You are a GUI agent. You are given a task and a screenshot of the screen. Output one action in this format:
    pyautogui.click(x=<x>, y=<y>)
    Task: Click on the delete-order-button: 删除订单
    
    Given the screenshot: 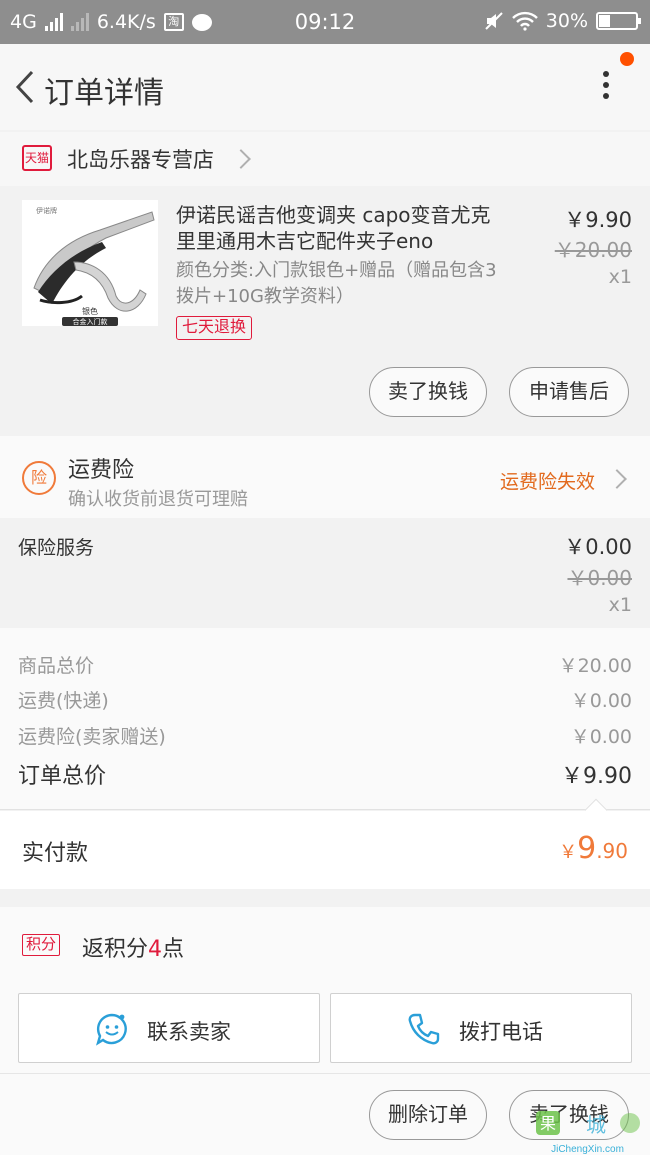 What is the action you would take?
    pyautogui.click(x=428, y=1115)
    